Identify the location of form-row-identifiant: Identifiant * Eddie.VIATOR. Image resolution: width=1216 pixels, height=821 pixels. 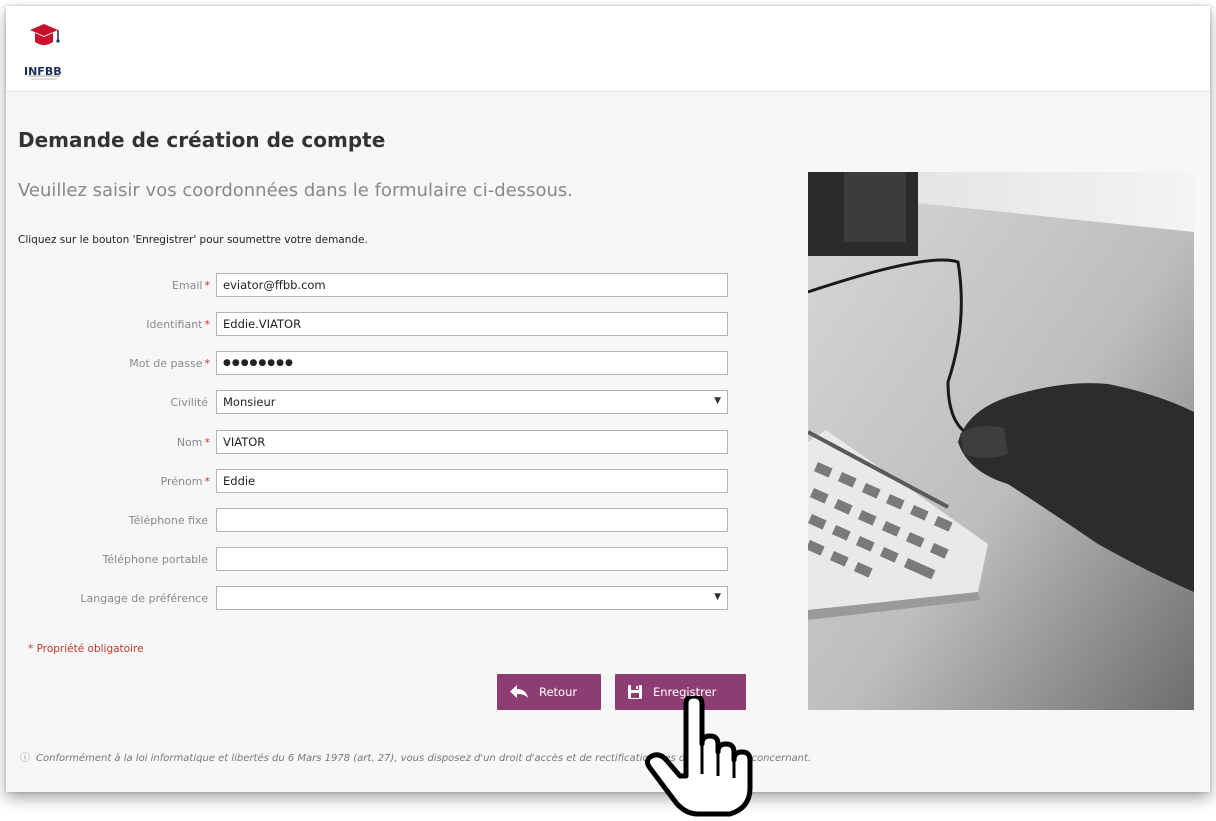
(371, 325).